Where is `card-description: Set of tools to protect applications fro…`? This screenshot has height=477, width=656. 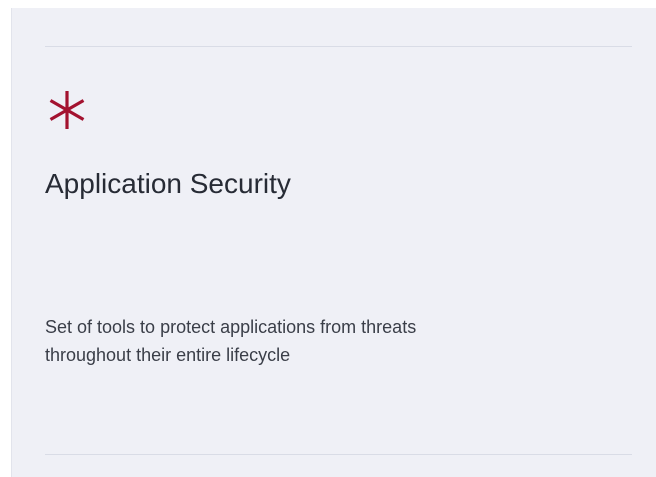
card-description: Set of tools to protect applications fro… is located at coordinates (231, 341).